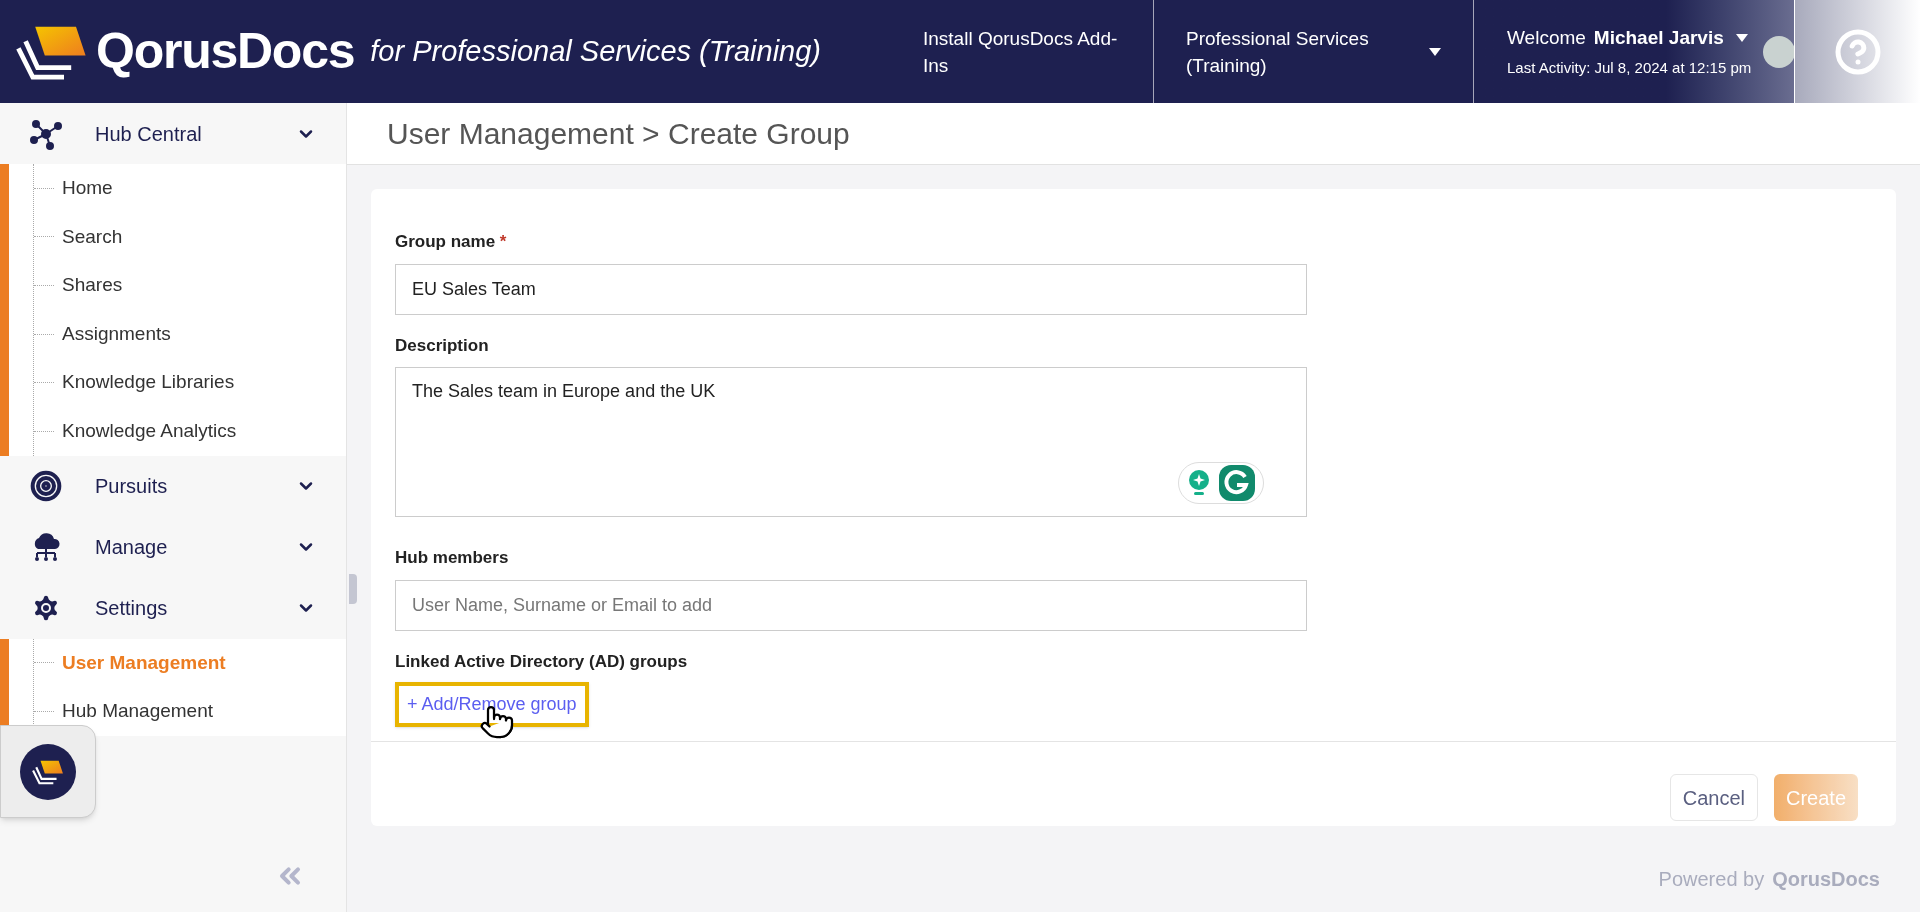 Image resolution: width=1920 pixels, height=912 pixels. What do you see at coordinates (442, 345) in the screenshot?
I see `field-label: Description` at bounding box center [442, 345].